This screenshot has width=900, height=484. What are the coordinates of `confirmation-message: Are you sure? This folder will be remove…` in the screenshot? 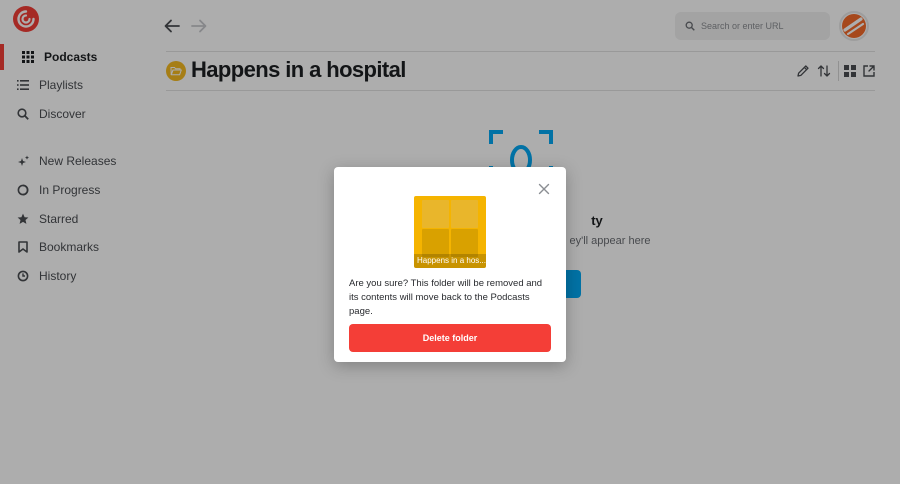 It's located at (446, 297).